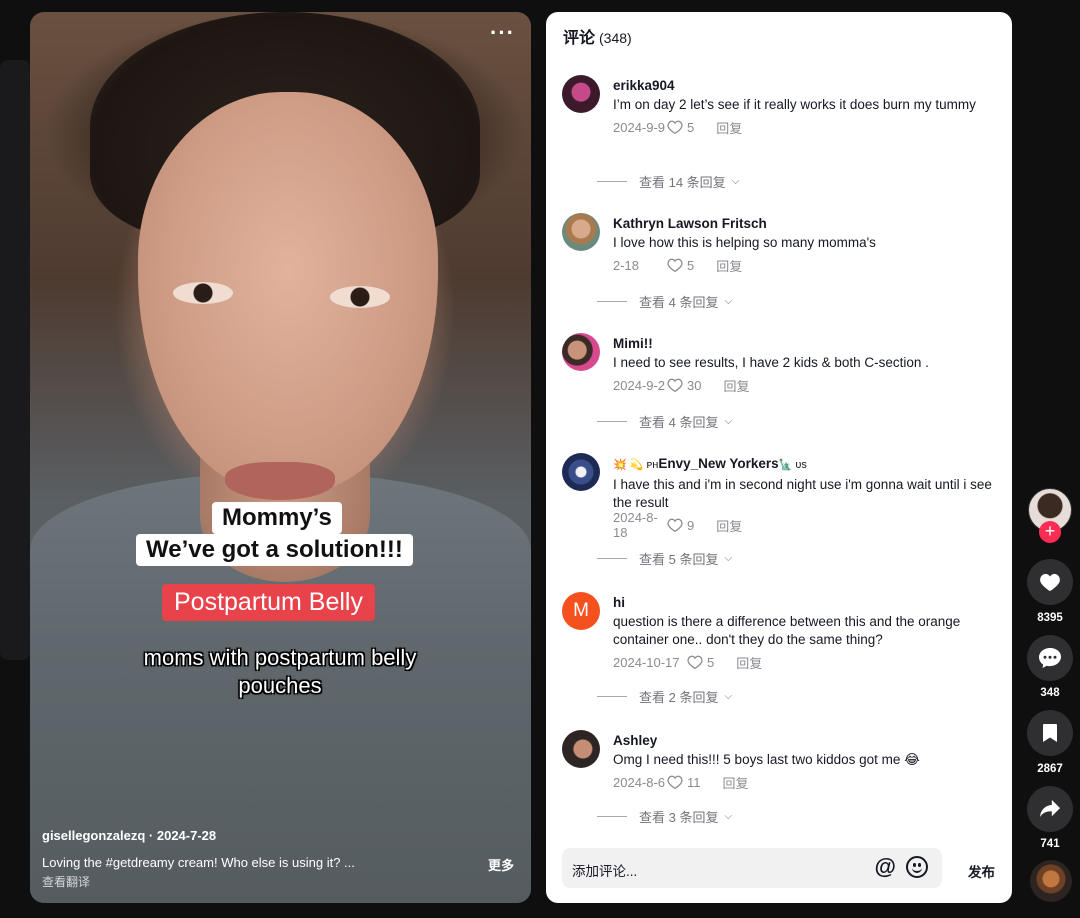  Describe the element at coordinates (129, 835) in the screenshot. I see `video-author-date: gisellegonzalezq · 2024-7-28` at that location.